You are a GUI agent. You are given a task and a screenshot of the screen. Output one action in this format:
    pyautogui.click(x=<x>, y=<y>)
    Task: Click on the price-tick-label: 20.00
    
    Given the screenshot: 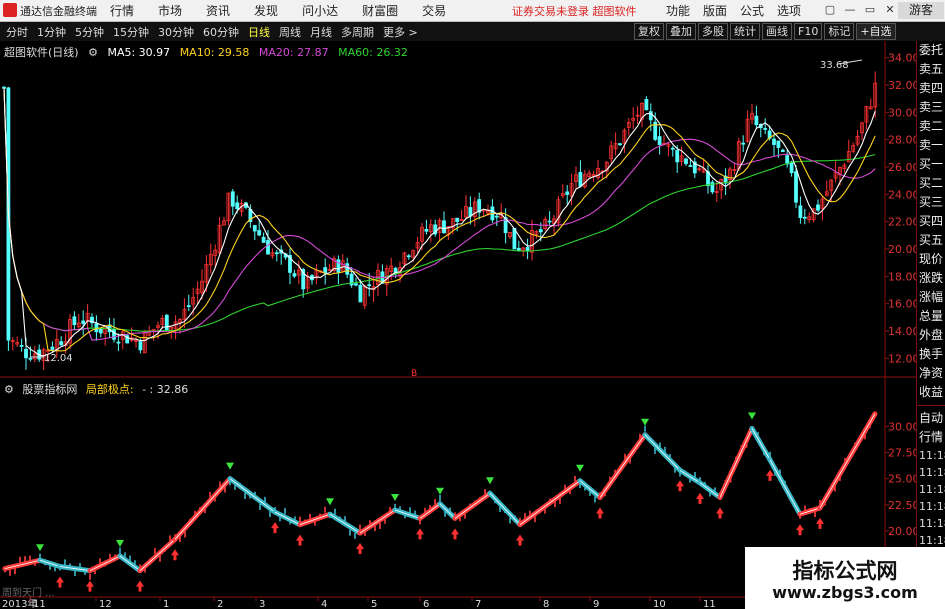 What is the action you would take?
    pyautogui.click(x=904, y=249)
    